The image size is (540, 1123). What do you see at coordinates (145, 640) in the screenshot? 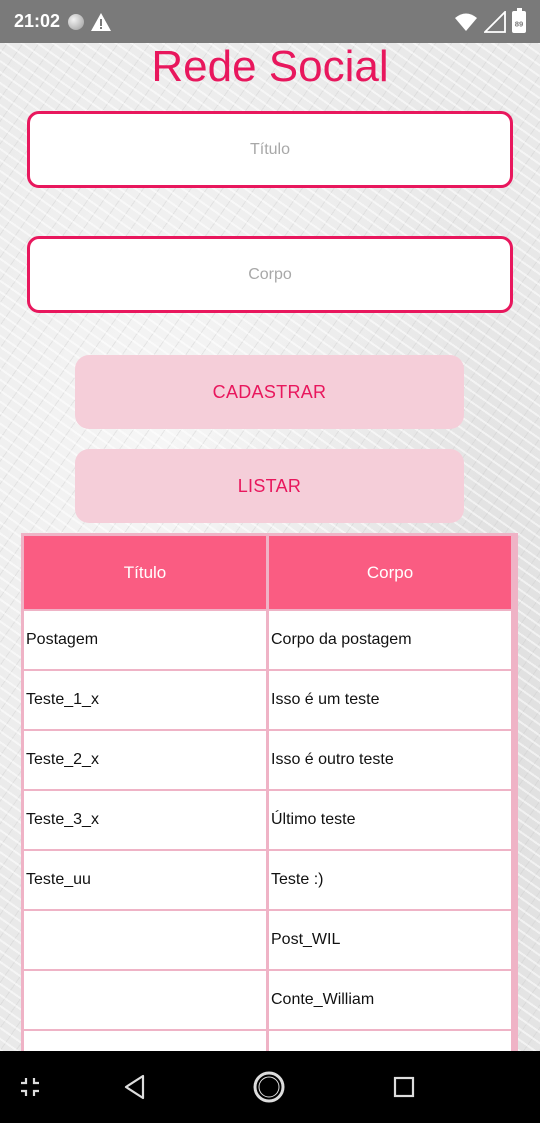
I see `cell-titulo: Postagem` at bounding box center [145, 640].